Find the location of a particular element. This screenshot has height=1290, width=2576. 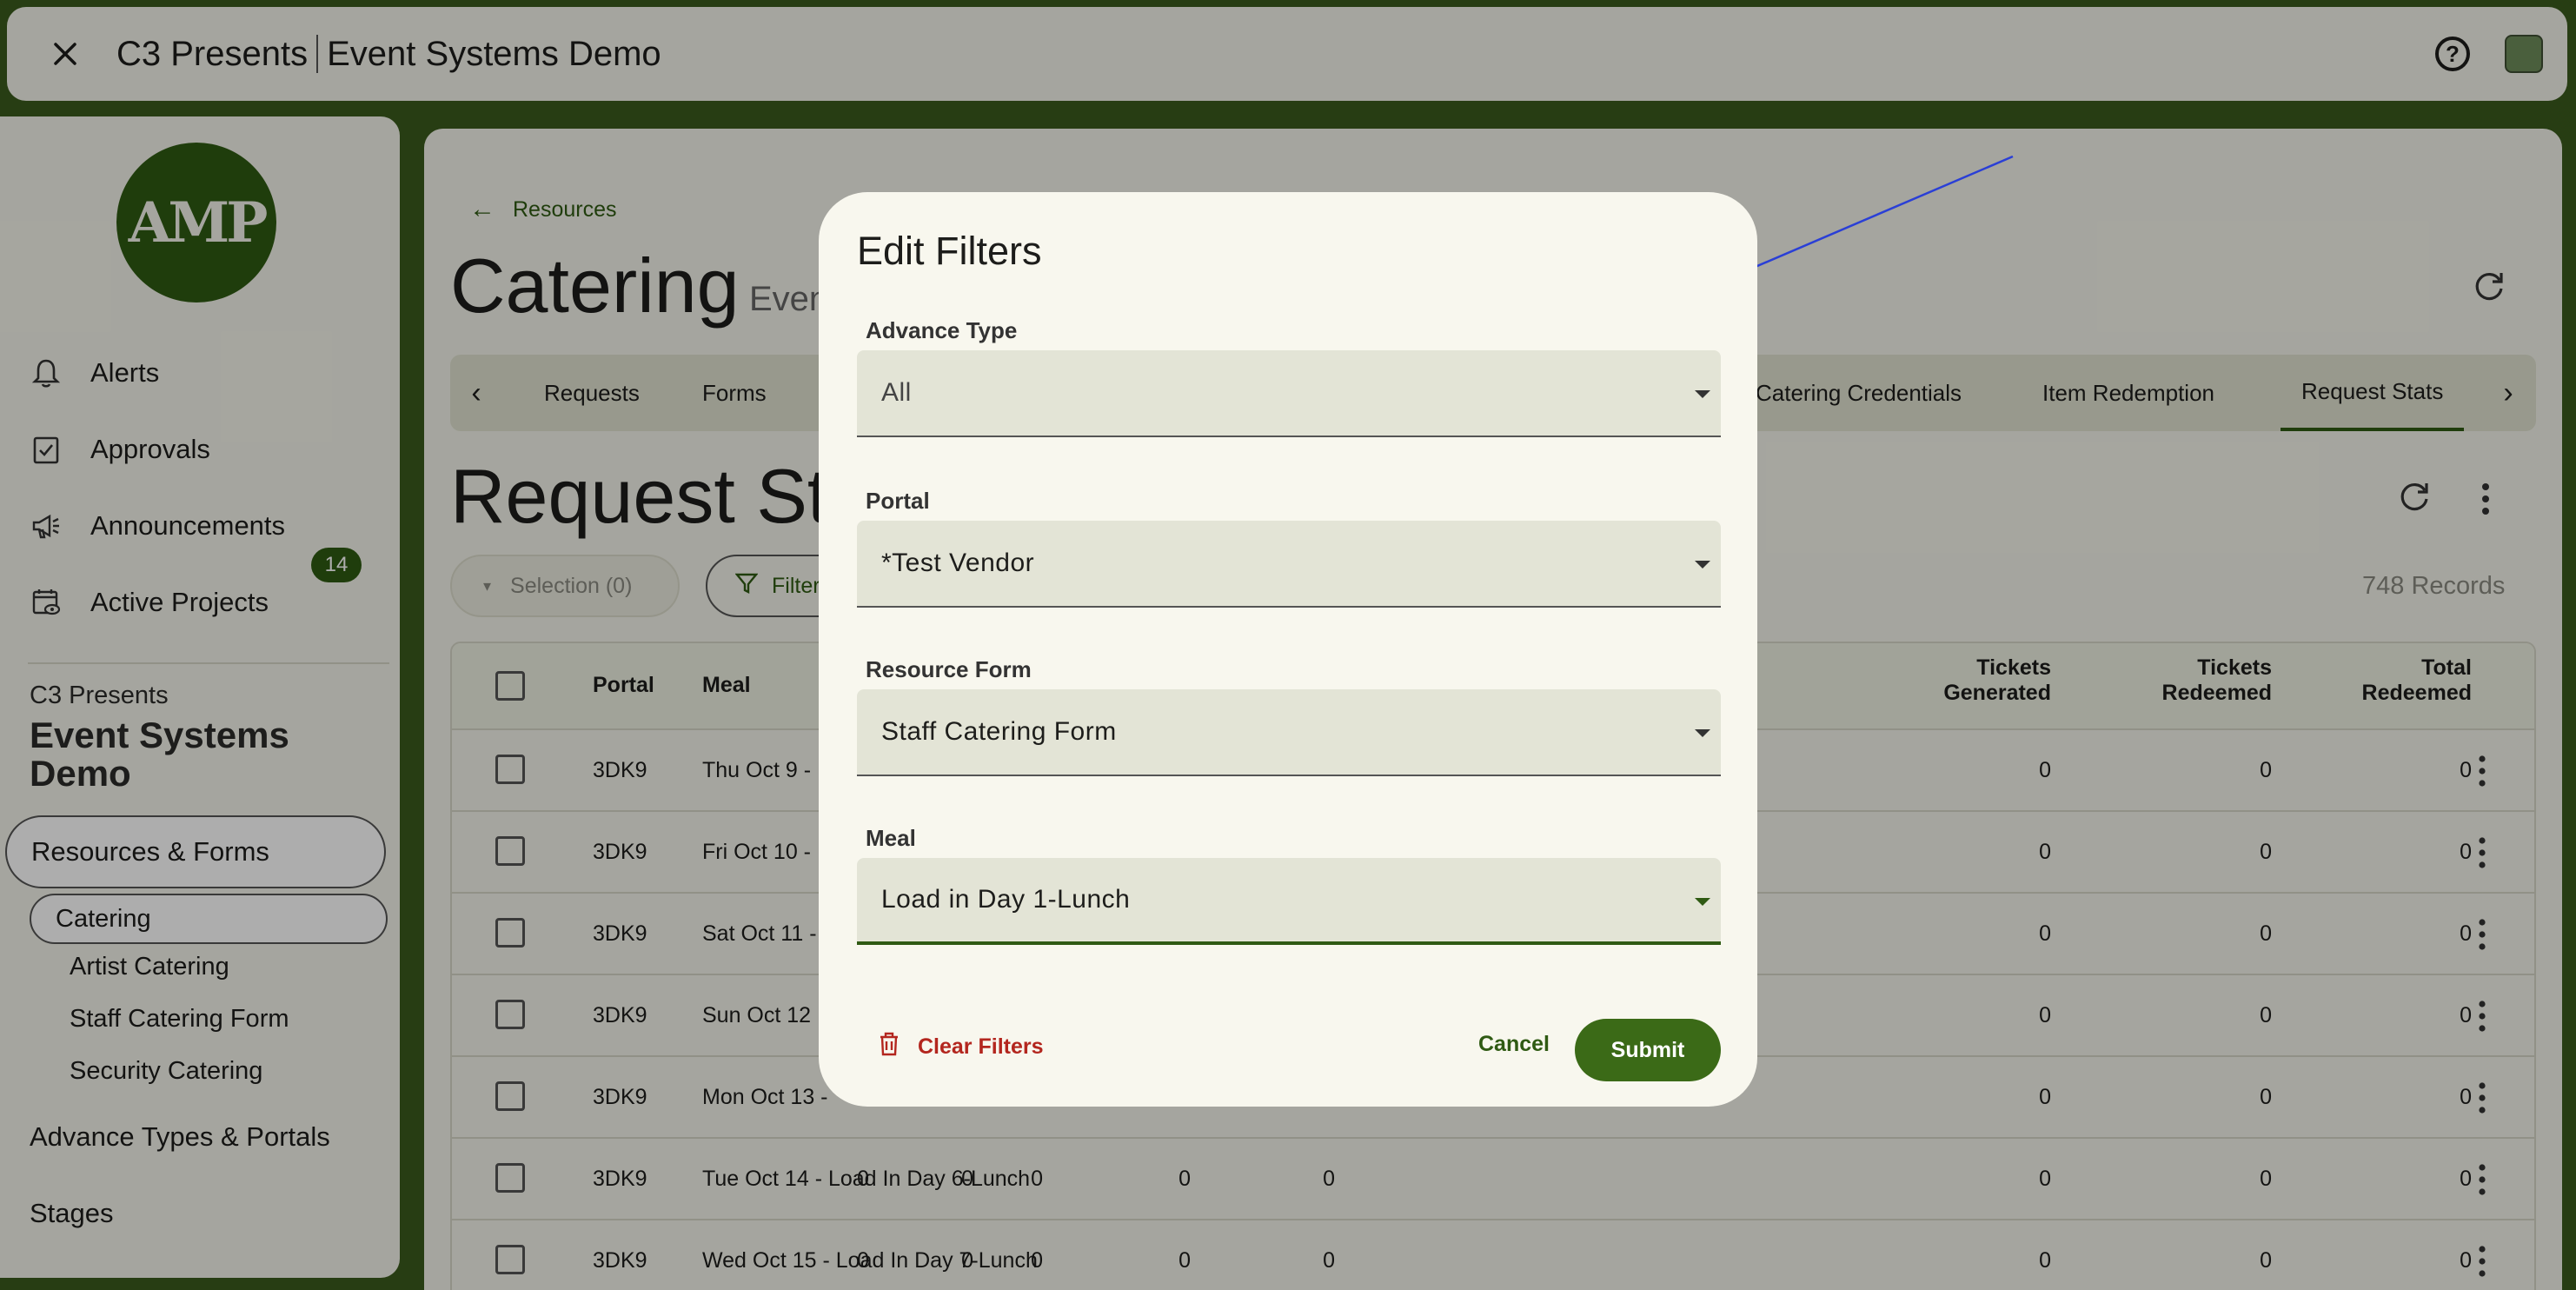

advance-type-value: All is located at coordinates (896, 392).